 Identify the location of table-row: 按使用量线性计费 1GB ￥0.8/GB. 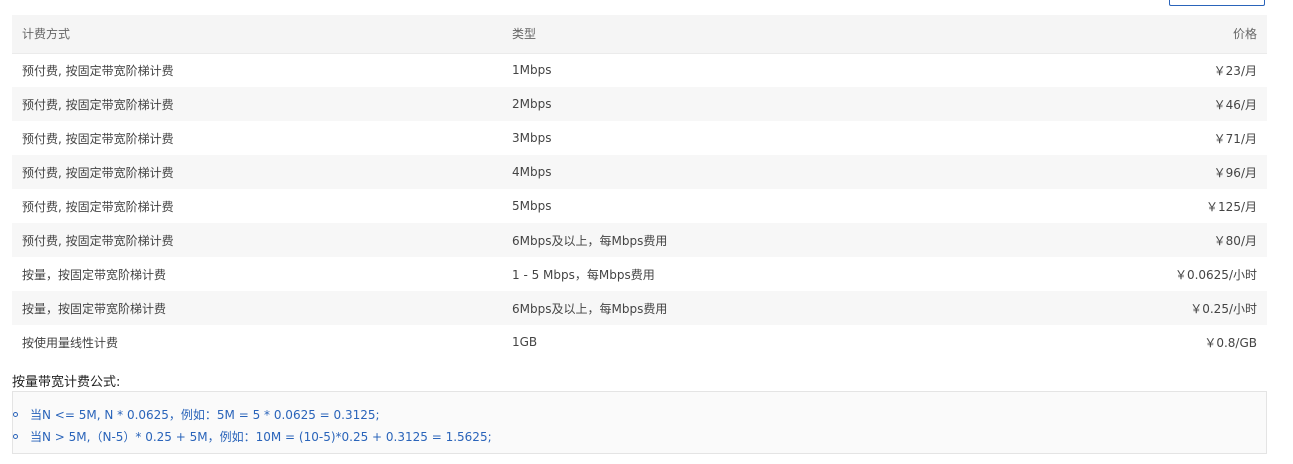
(639, 342).